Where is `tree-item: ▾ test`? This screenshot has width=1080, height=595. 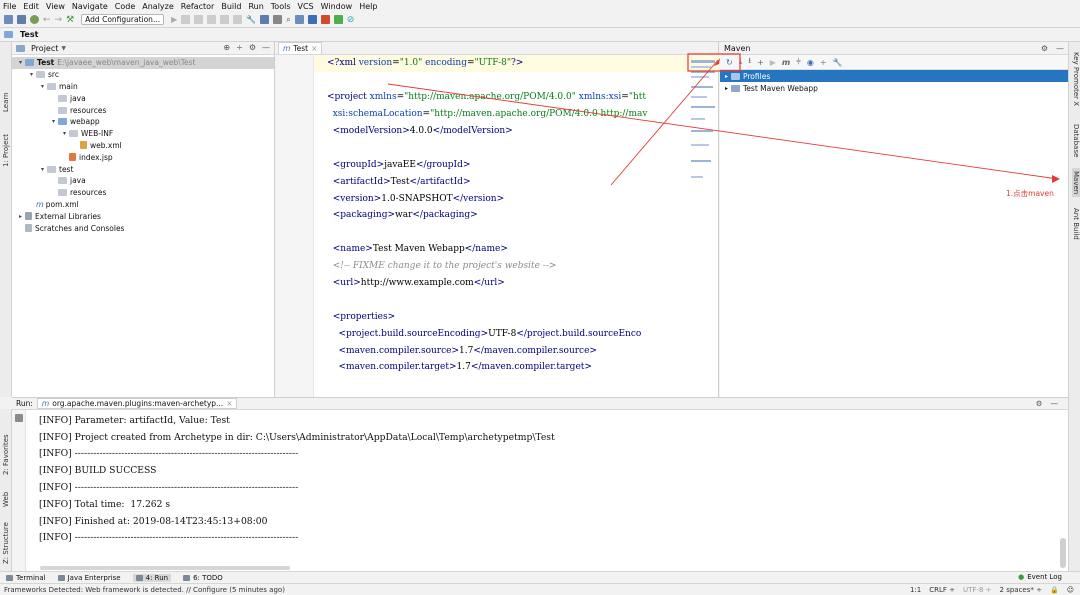
tree-item: ▾ test is located at coordinates (143, 169).